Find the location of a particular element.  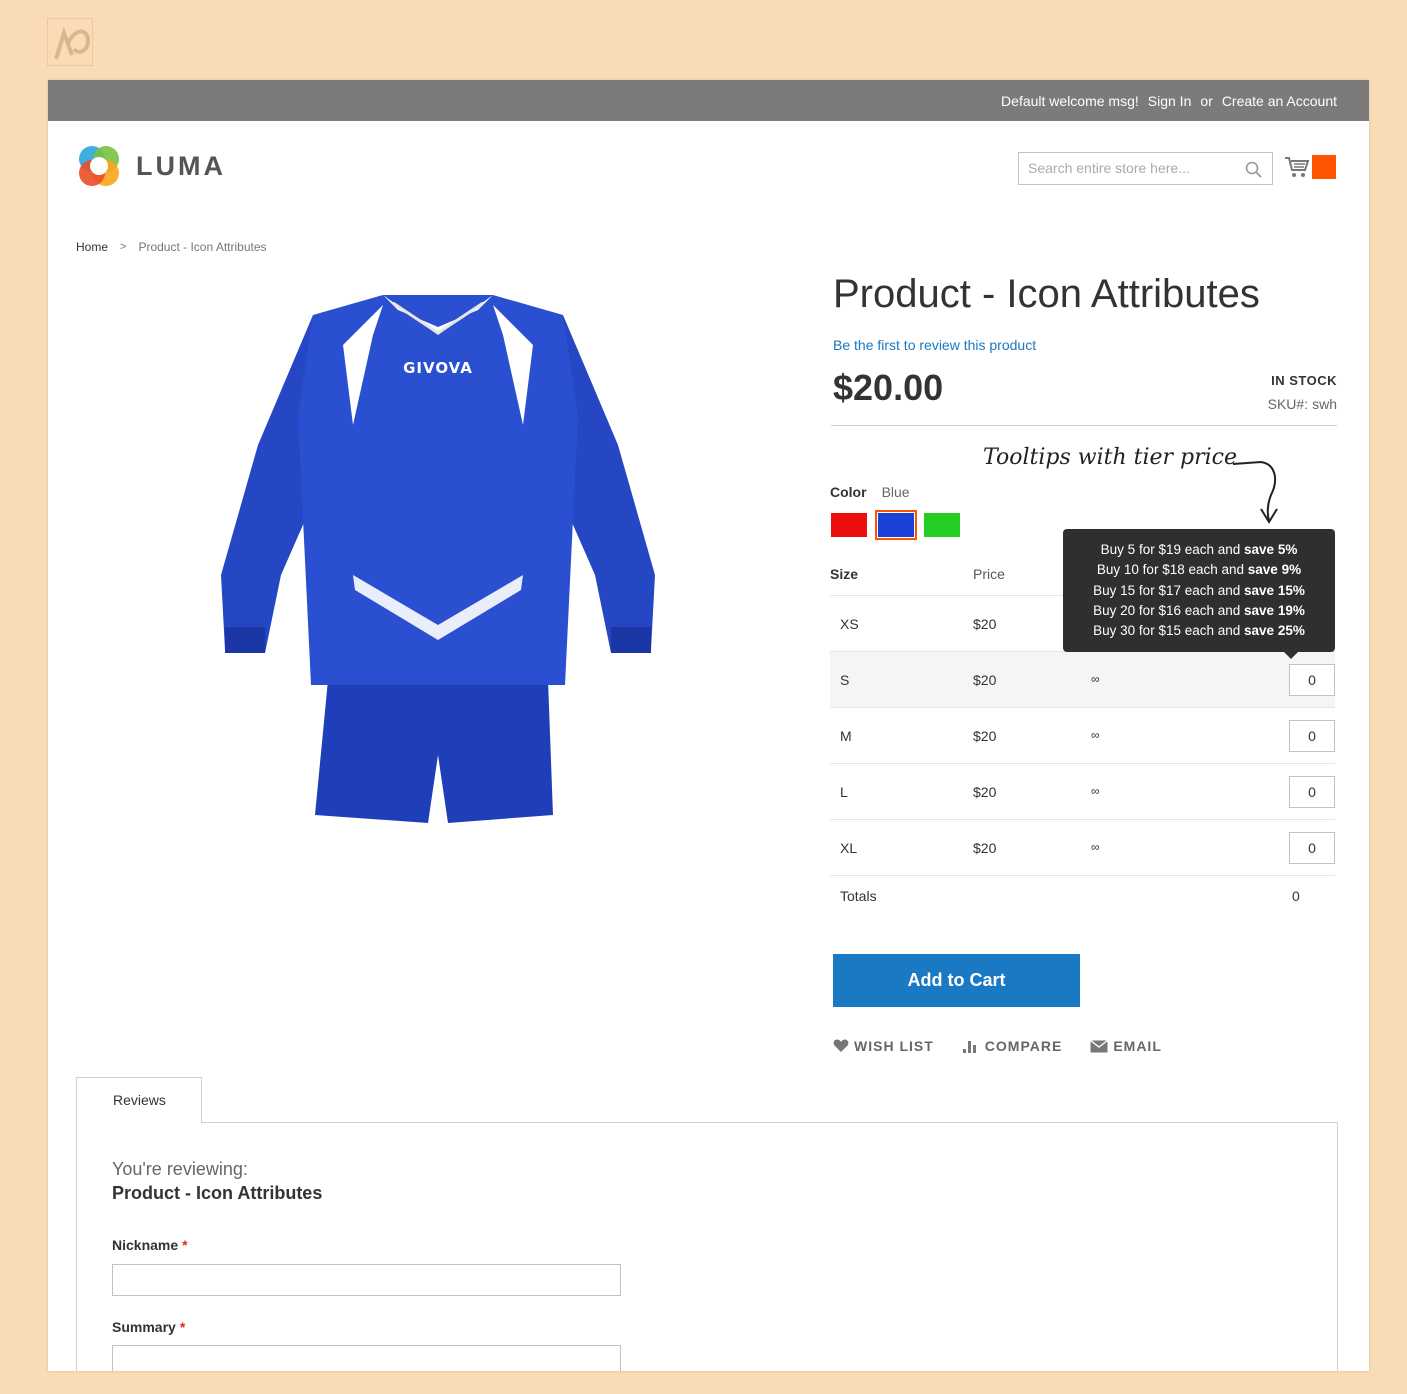

product-image: GIVOVA is located at coordinates (438, 562).